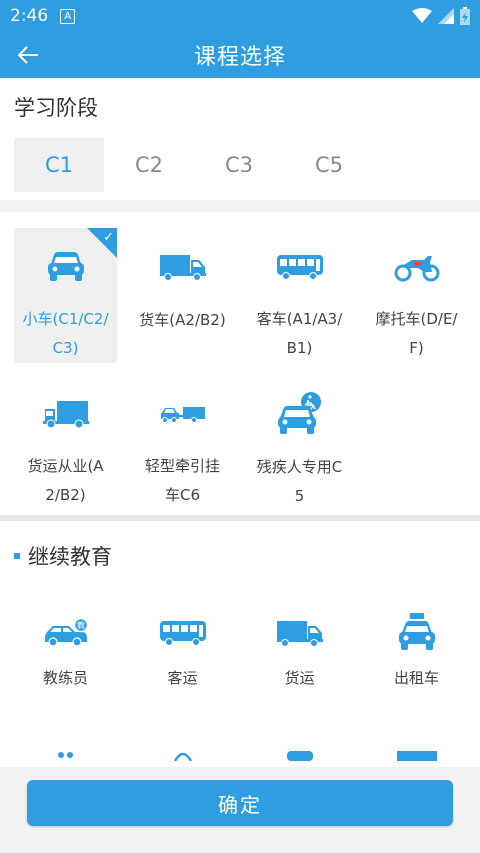 This screenshot has width=480, height=853. Describe the element at coordinates (299, 668) in the screenshot. I see `edu-item-freight: 货运` at that location.